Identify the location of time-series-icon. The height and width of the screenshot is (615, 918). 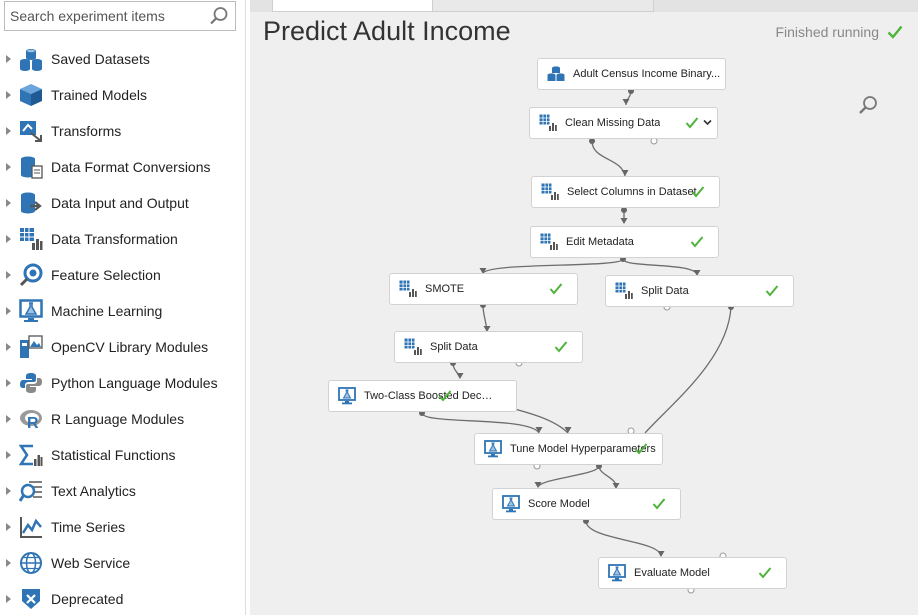
(31, 527).